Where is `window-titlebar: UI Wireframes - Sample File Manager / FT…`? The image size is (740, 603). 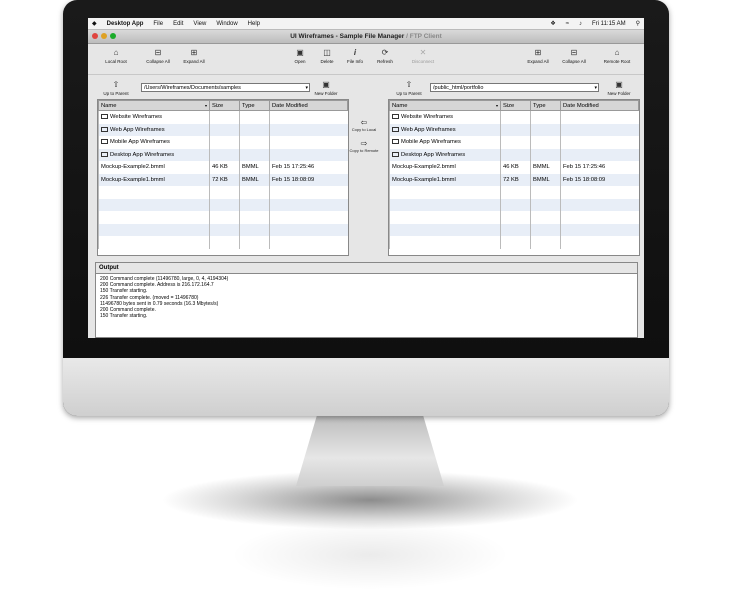
window-titlebar: UI Wireframes - Sample File Manager / FT… is located at coordinates (366, 37).